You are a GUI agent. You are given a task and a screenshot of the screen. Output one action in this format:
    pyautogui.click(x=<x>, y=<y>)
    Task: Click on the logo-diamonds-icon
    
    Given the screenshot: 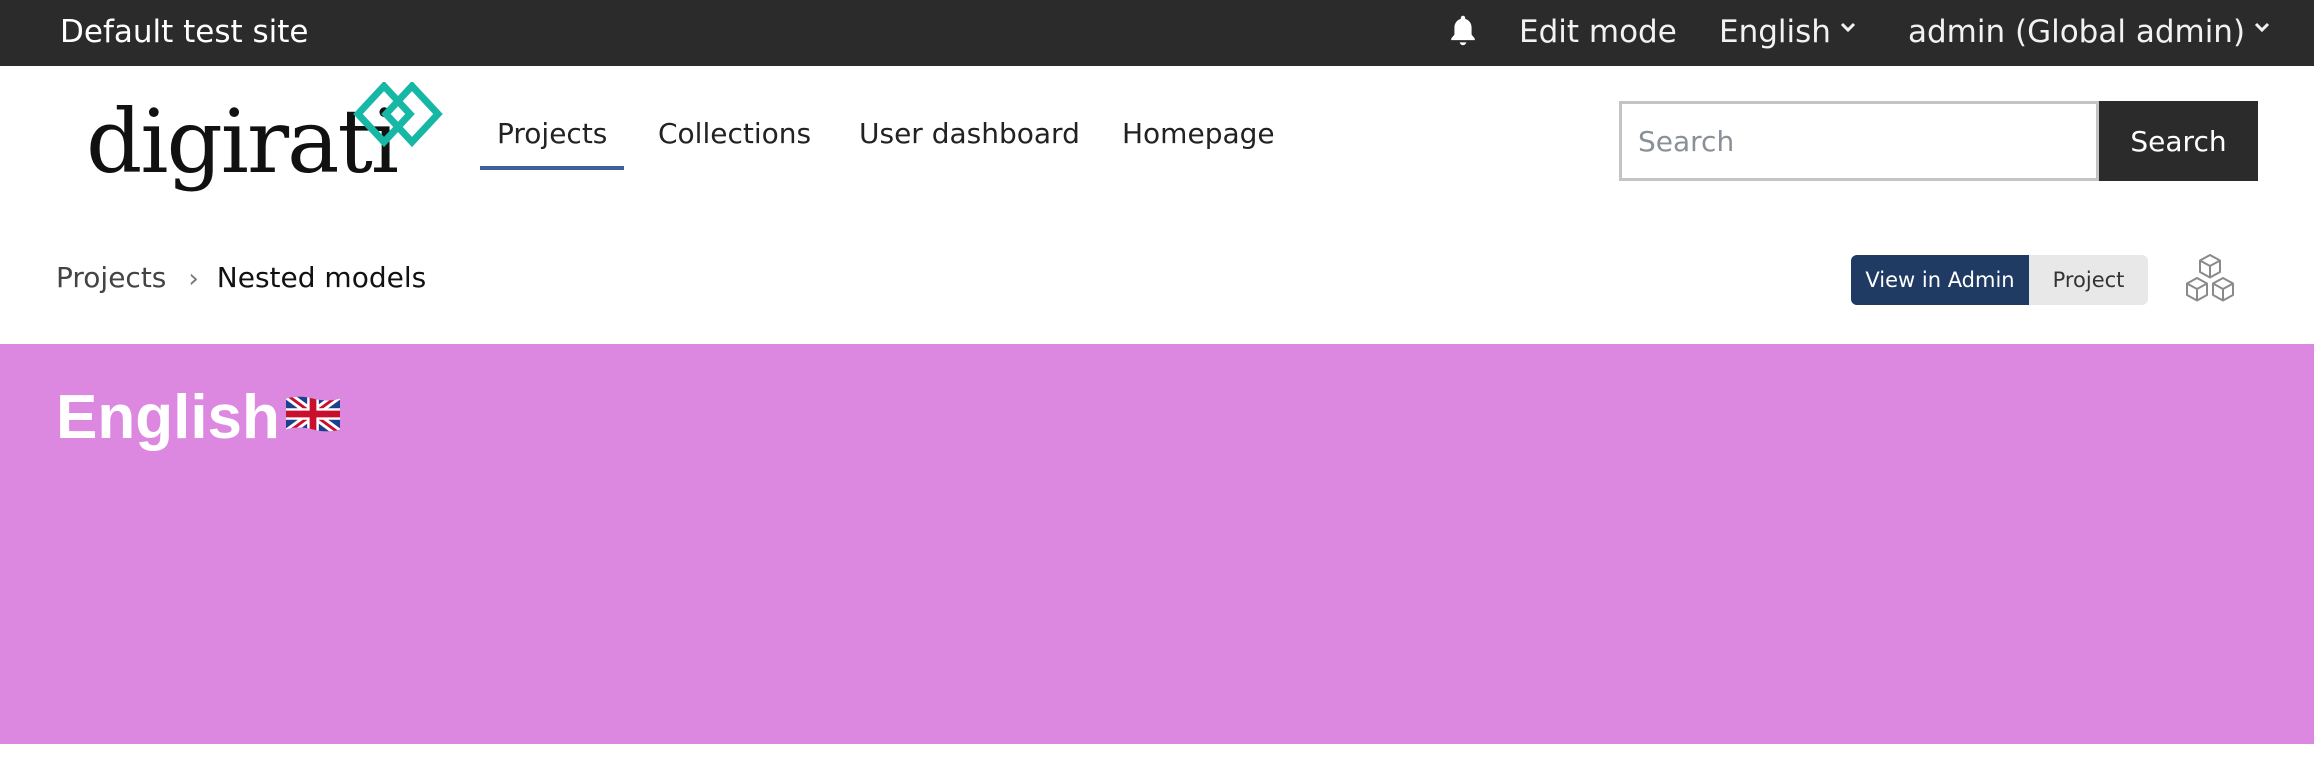 What is the action you would take?
    pyautogui.click(x=398, y=115)
    